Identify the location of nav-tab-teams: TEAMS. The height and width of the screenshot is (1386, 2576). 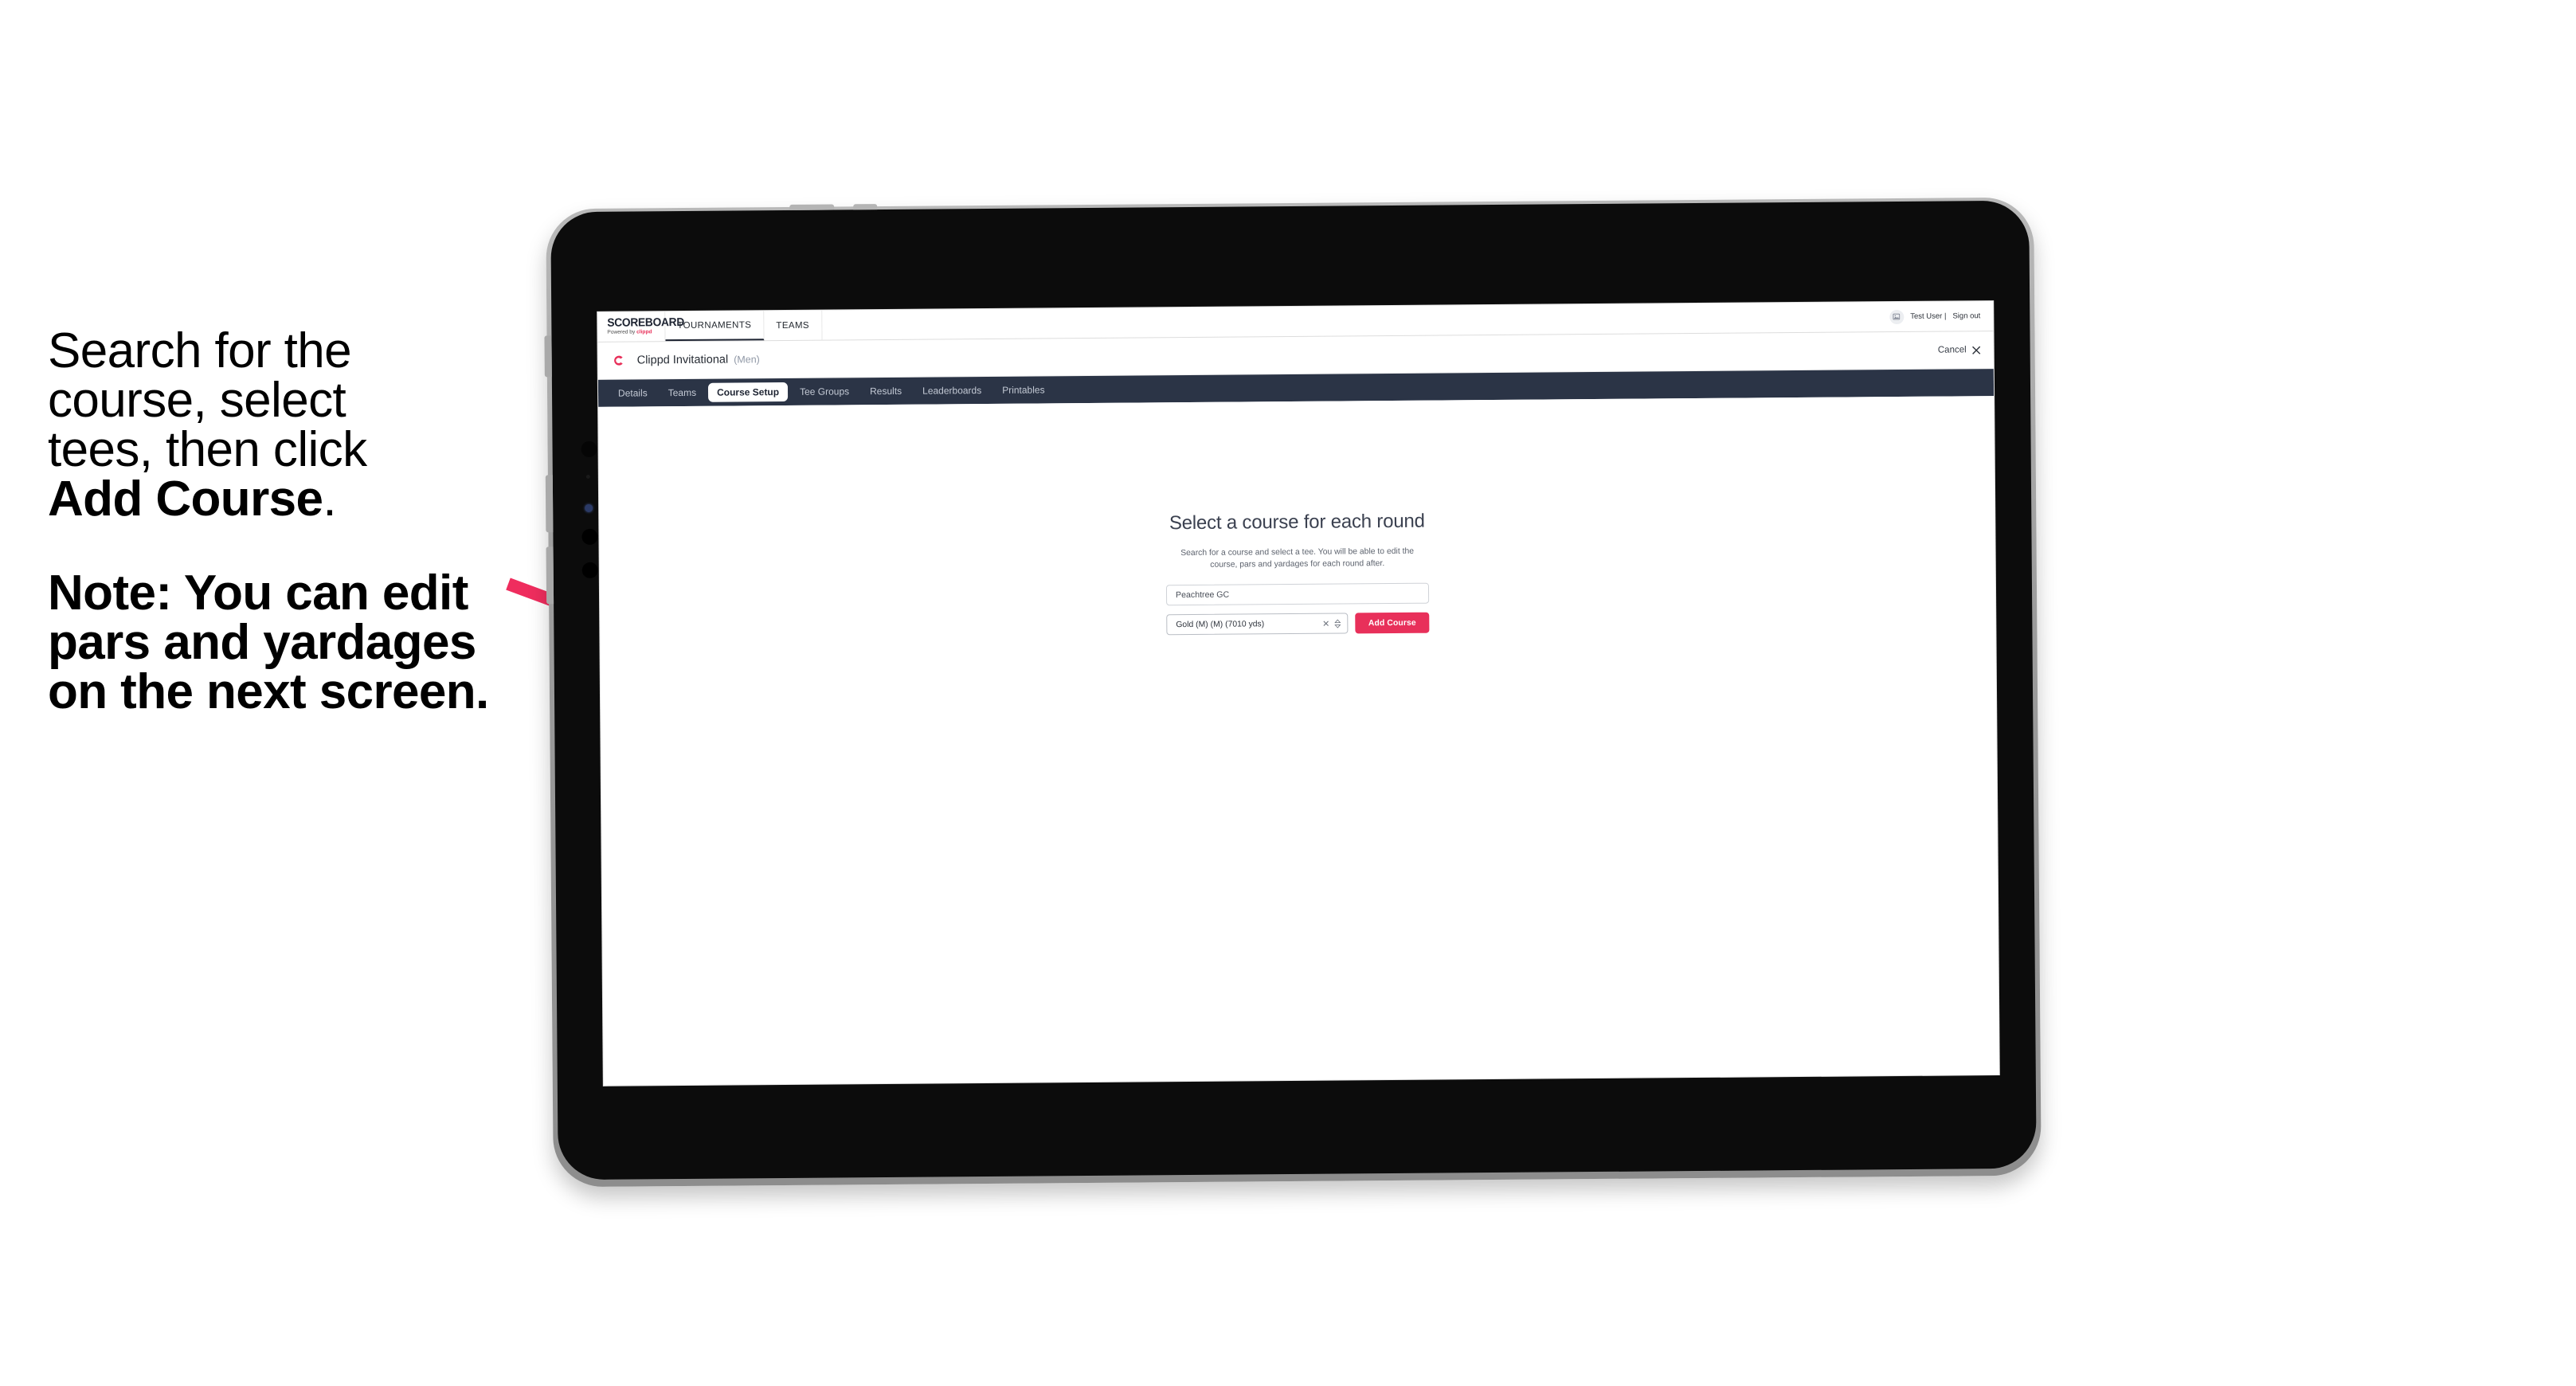
(793, 325).